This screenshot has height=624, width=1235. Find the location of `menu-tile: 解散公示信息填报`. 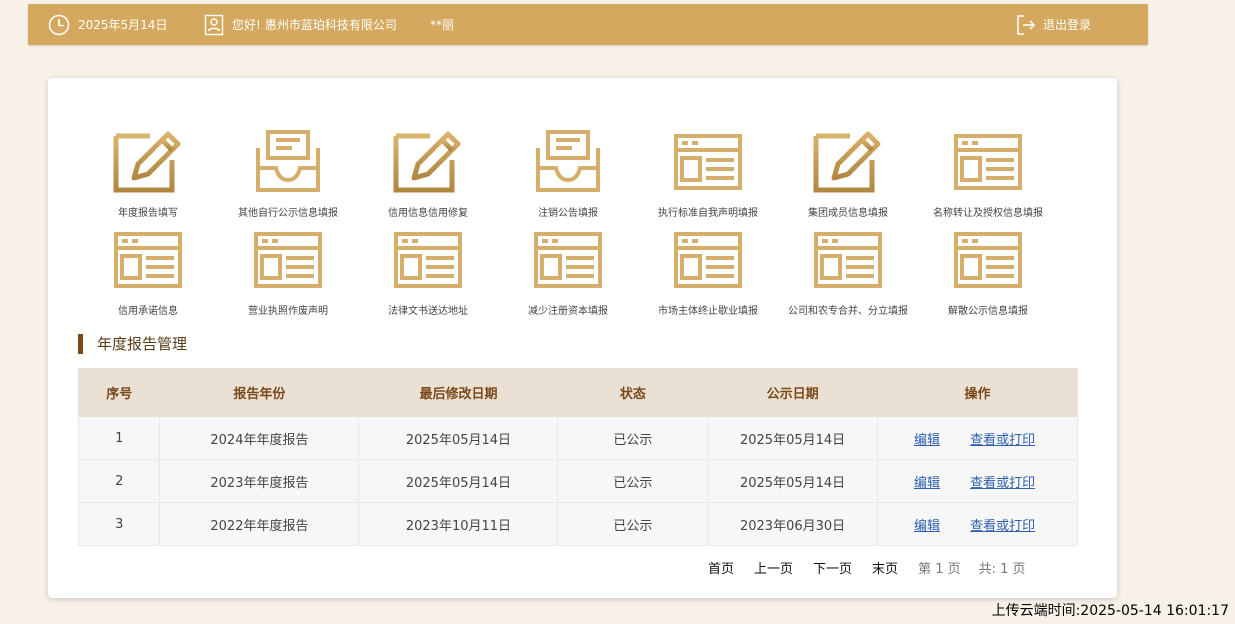

menu-tile: 解散公示信息填报 is located at coordinates (988, 275).